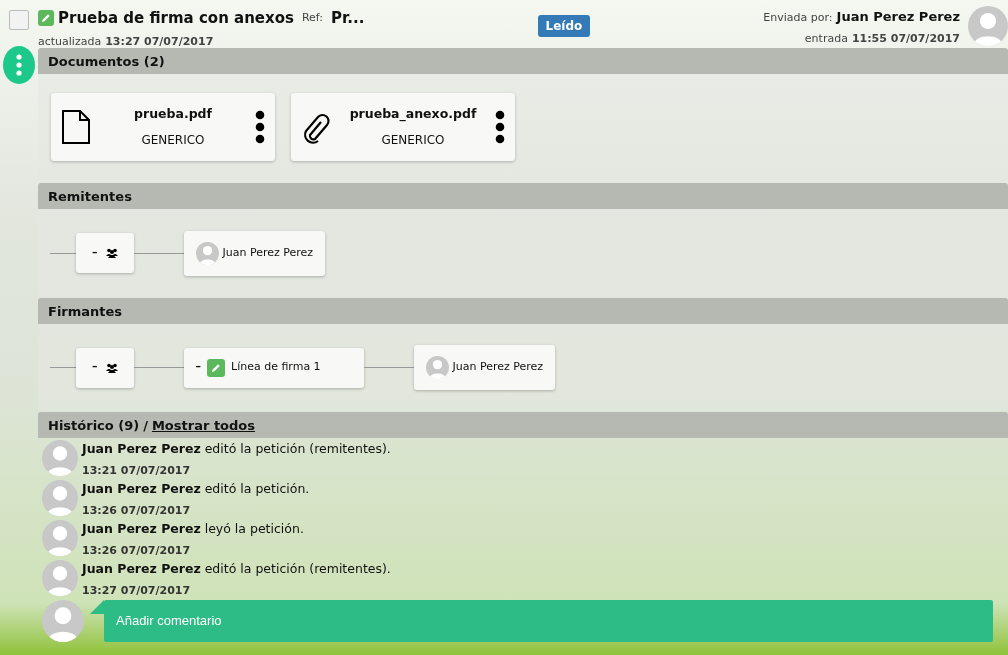  I want to click on show-all-link: Mostrar todos, so click(203, 425).